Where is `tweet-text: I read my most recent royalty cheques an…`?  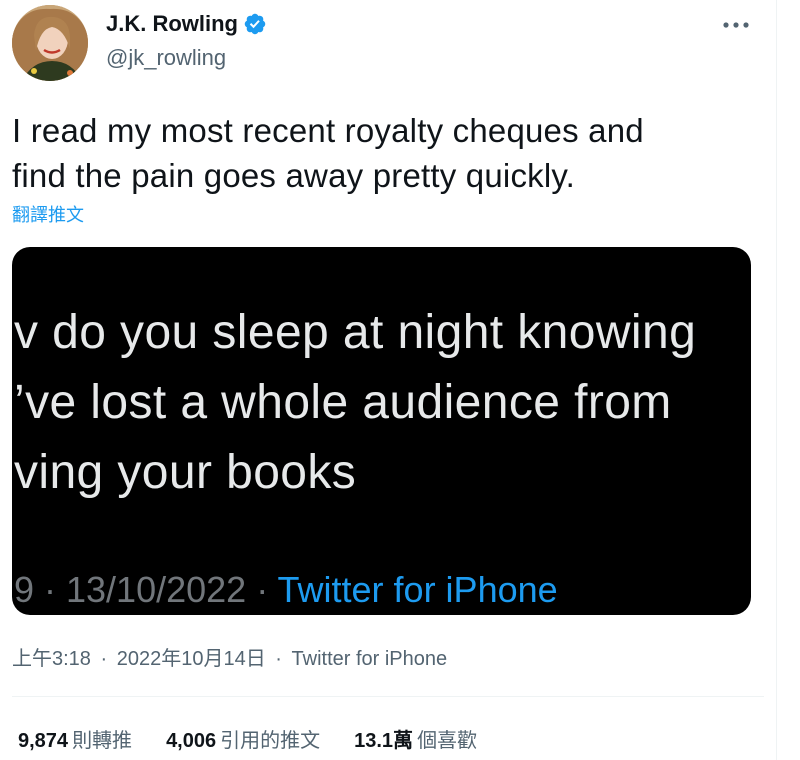 tweet-text: I read my most recent royalty cheques an… is located at coordinates (382, 153).